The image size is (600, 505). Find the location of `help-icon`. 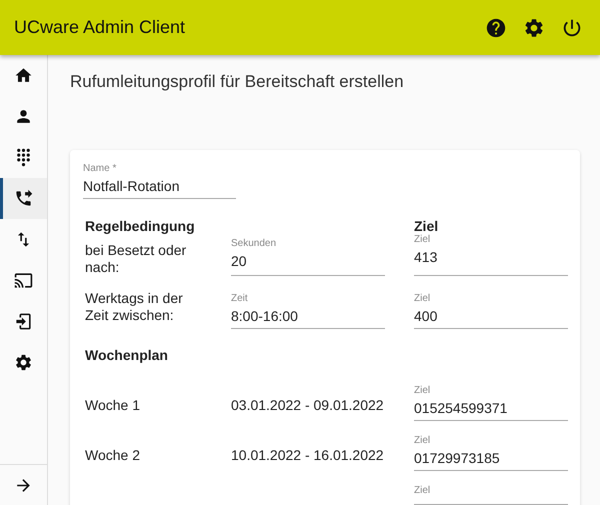

help-icon is located at coordinates (496, 27).